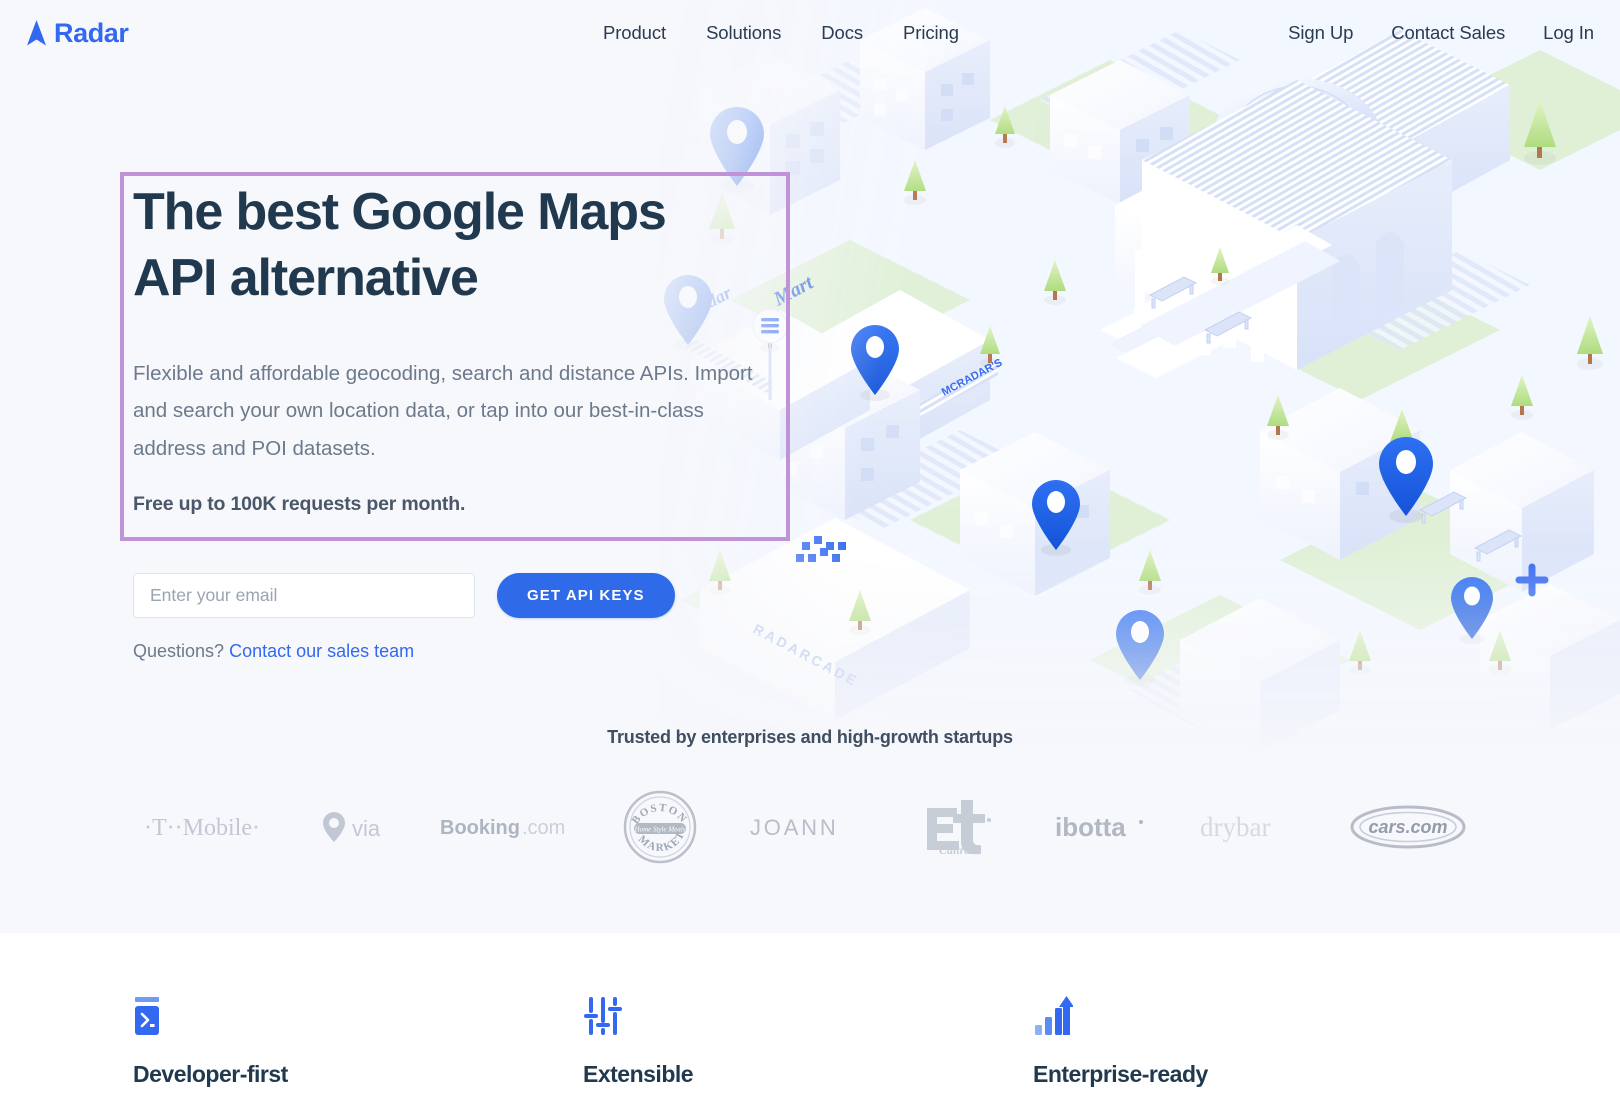 This screenshot has width=1620, height=1120. I want to click on get-api-keys-button: GET API KEYS, so click(586, 595).